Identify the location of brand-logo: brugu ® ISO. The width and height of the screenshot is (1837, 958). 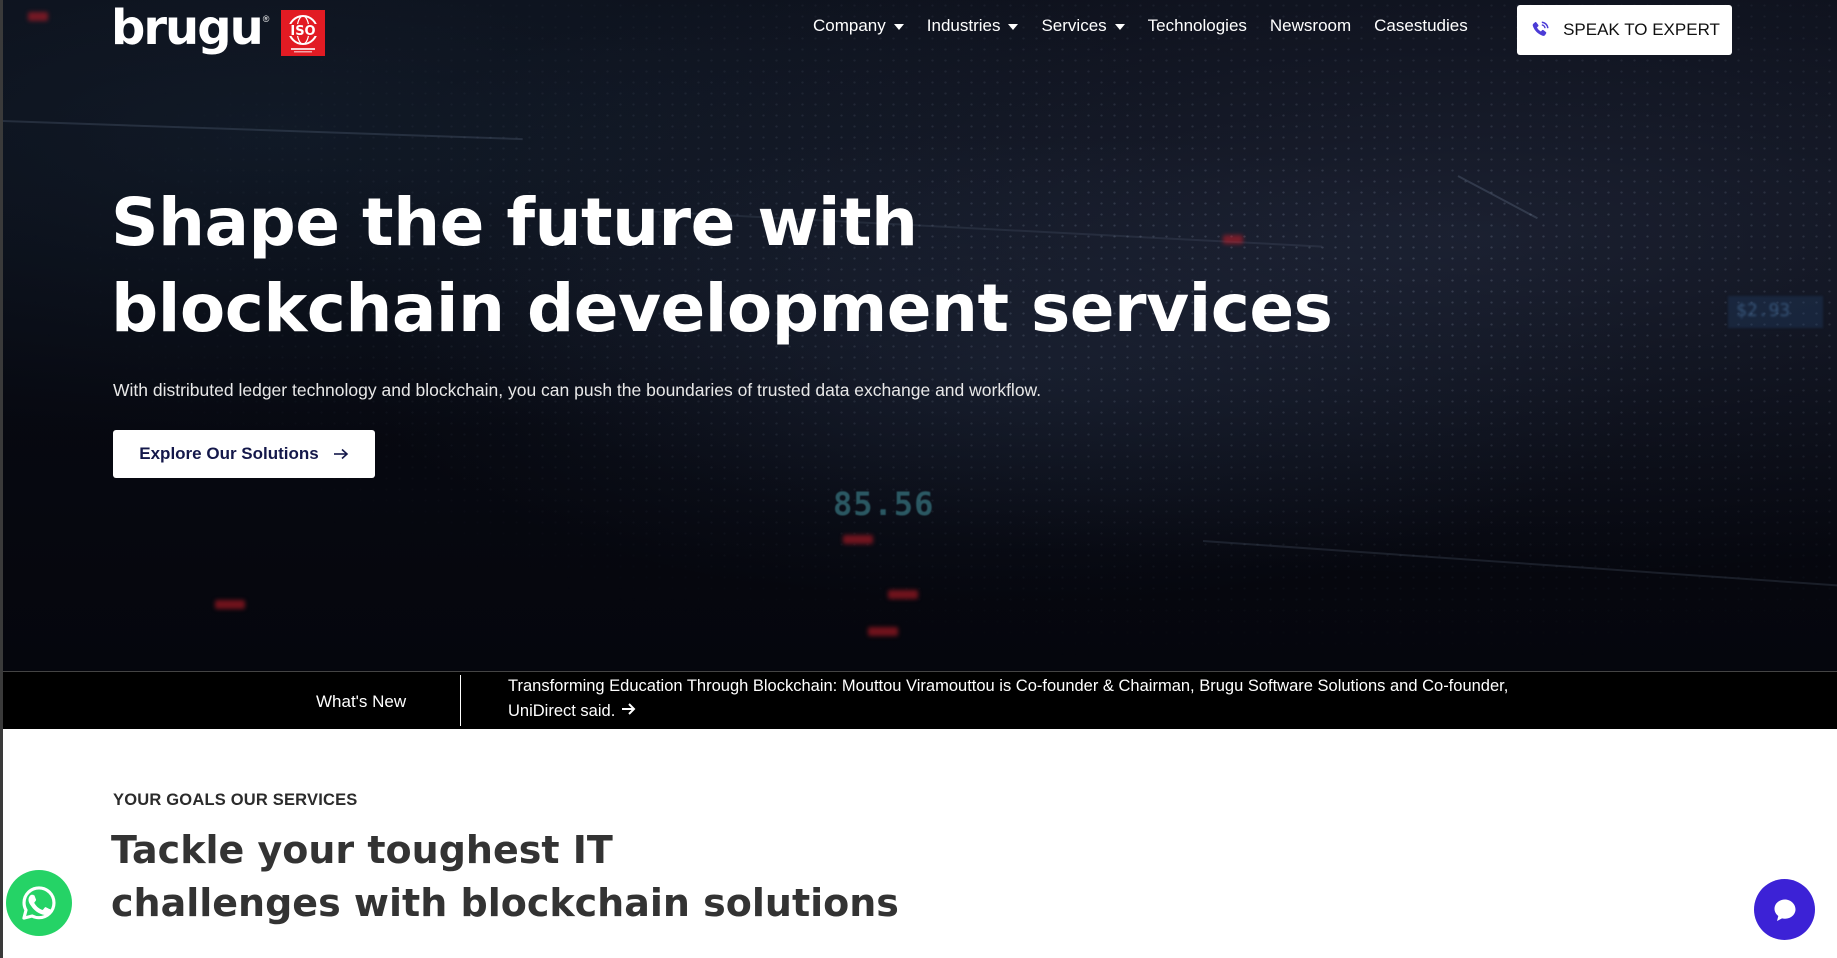
(218, 28).